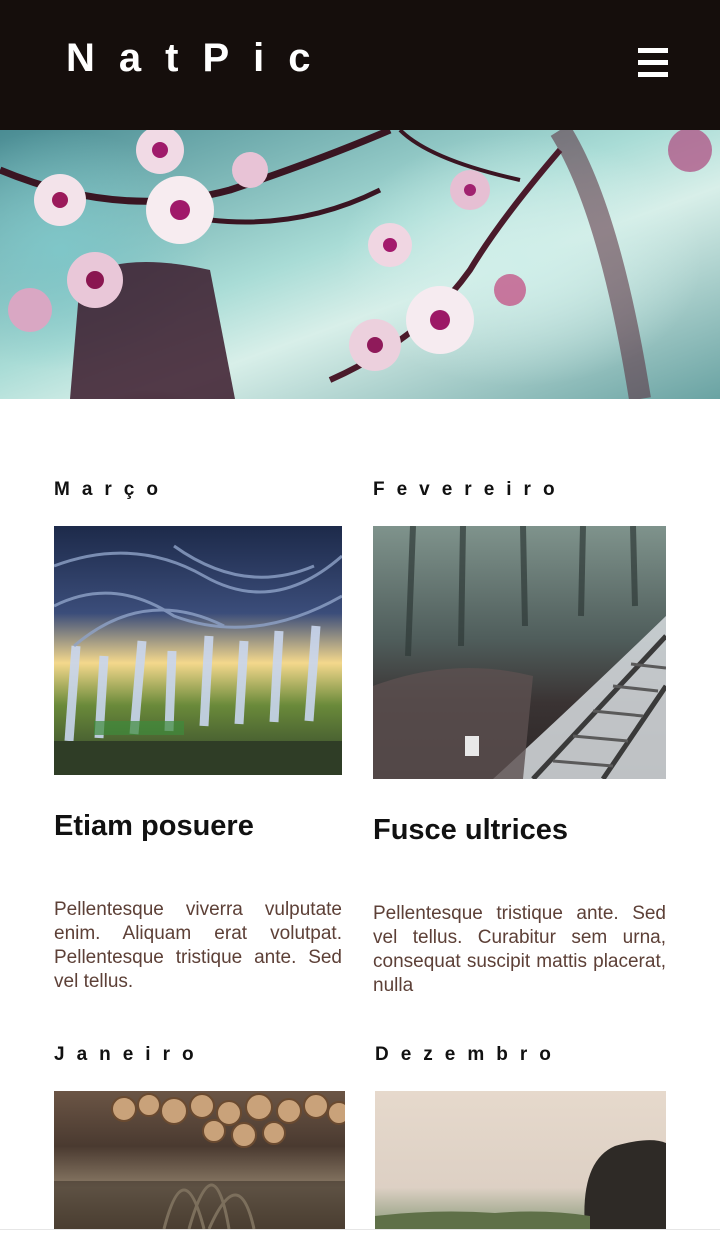 The height and width of the screenshot is (1239, 720). I want to click on rock-landscape-photo, so click(520, 1184).